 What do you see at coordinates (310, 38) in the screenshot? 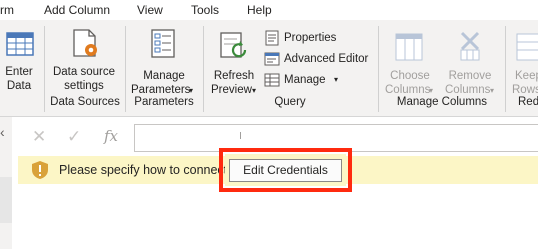
I see `properties-label: Properties` at bounding box center [310, 38].